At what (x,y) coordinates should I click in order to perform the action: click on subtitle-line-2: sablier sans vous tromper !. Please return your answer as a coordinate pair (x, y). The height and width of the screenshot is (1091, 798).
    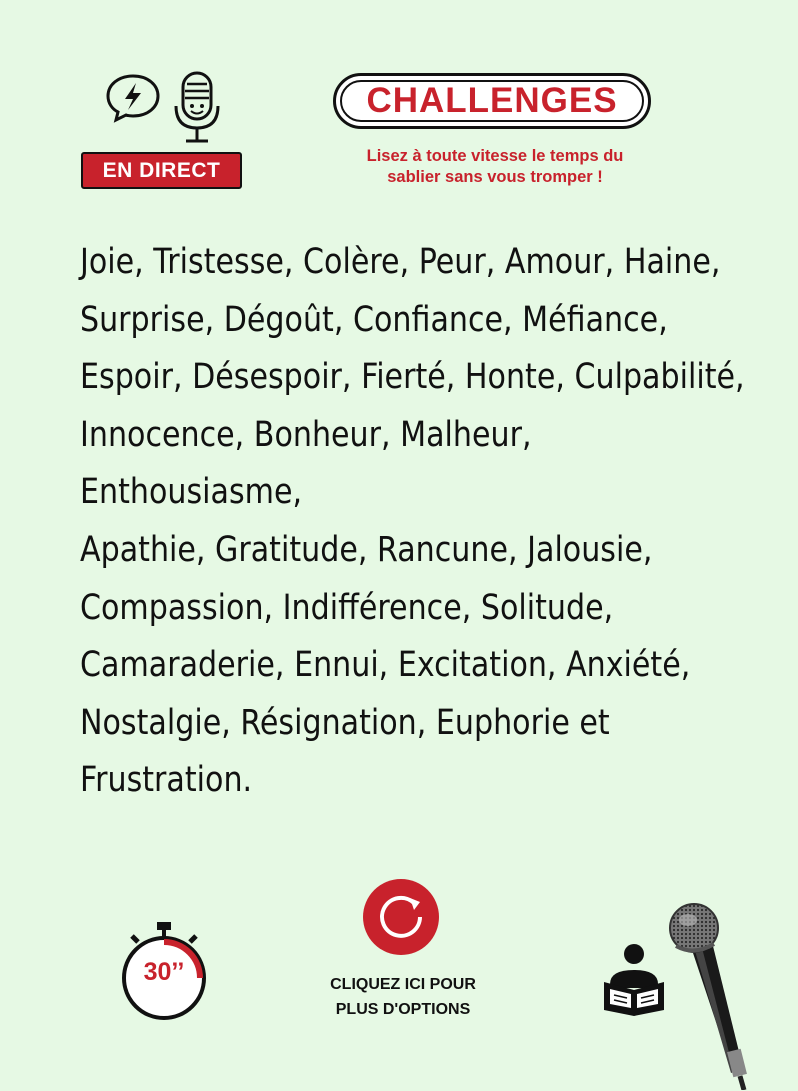
    Looking at the image, I should click on (495, 177).